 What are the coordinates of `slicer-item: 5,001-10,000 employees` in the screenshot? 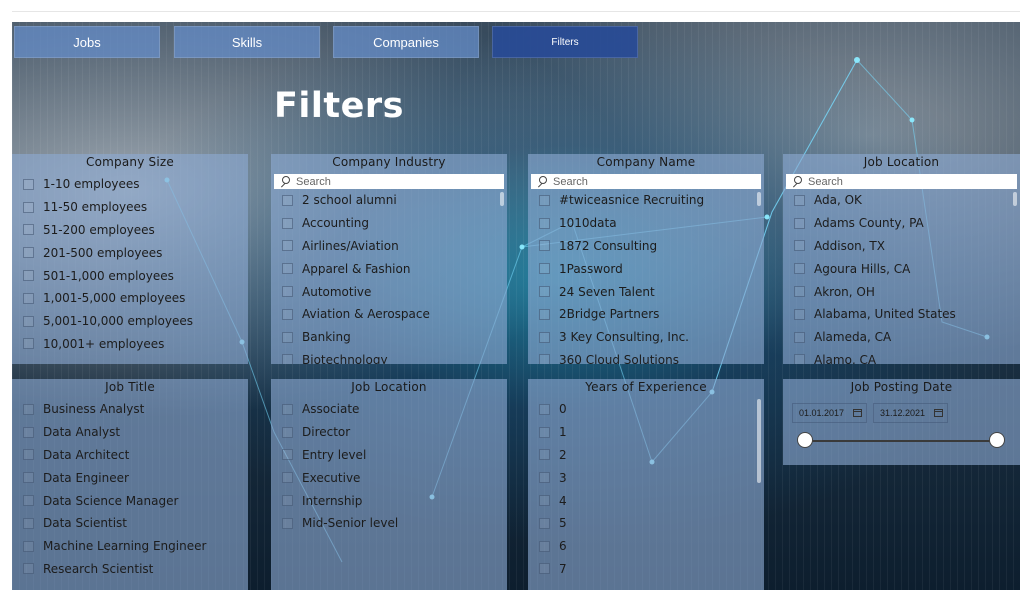 It's located at (130, 321).